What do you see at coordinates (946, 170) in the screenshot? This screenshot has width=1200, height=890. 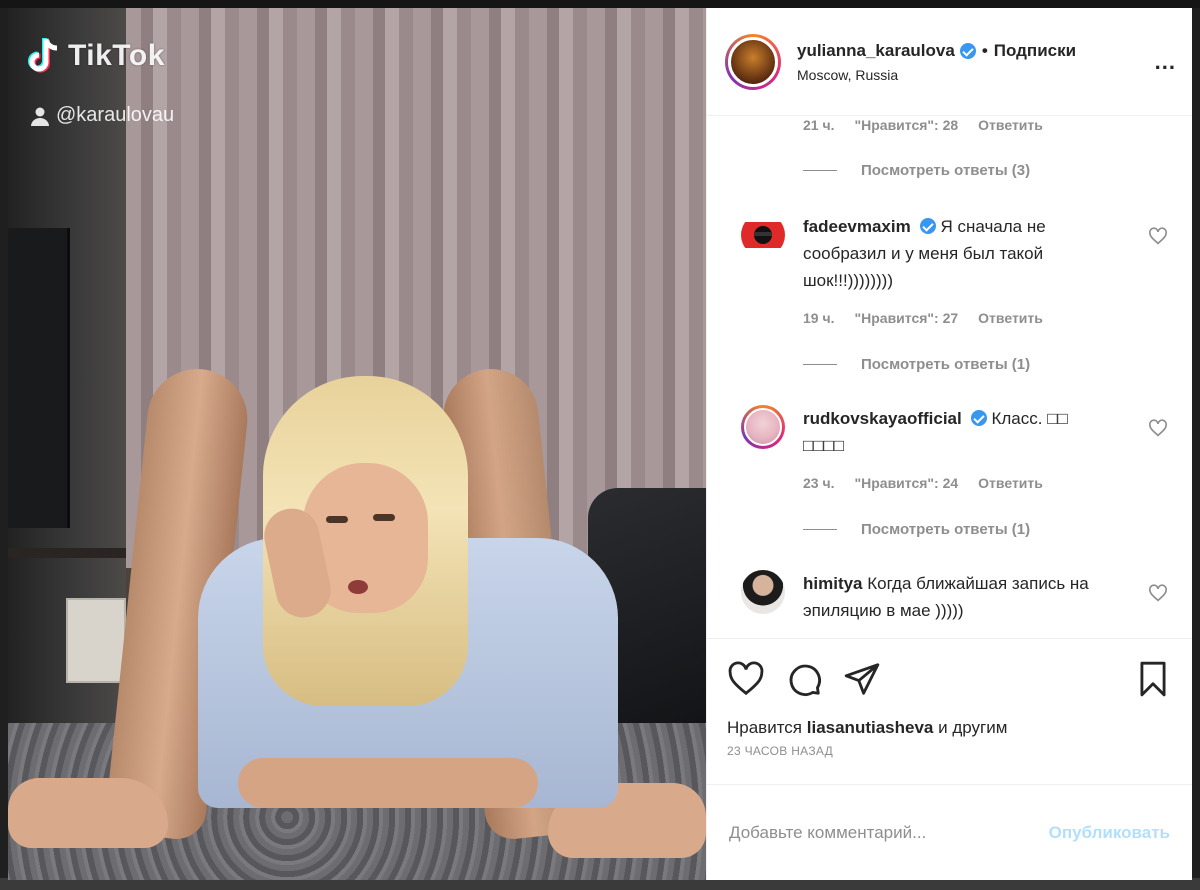 I see `view-replies-label: Посмотреть ответы (3)` at bounding box center [946, 170].